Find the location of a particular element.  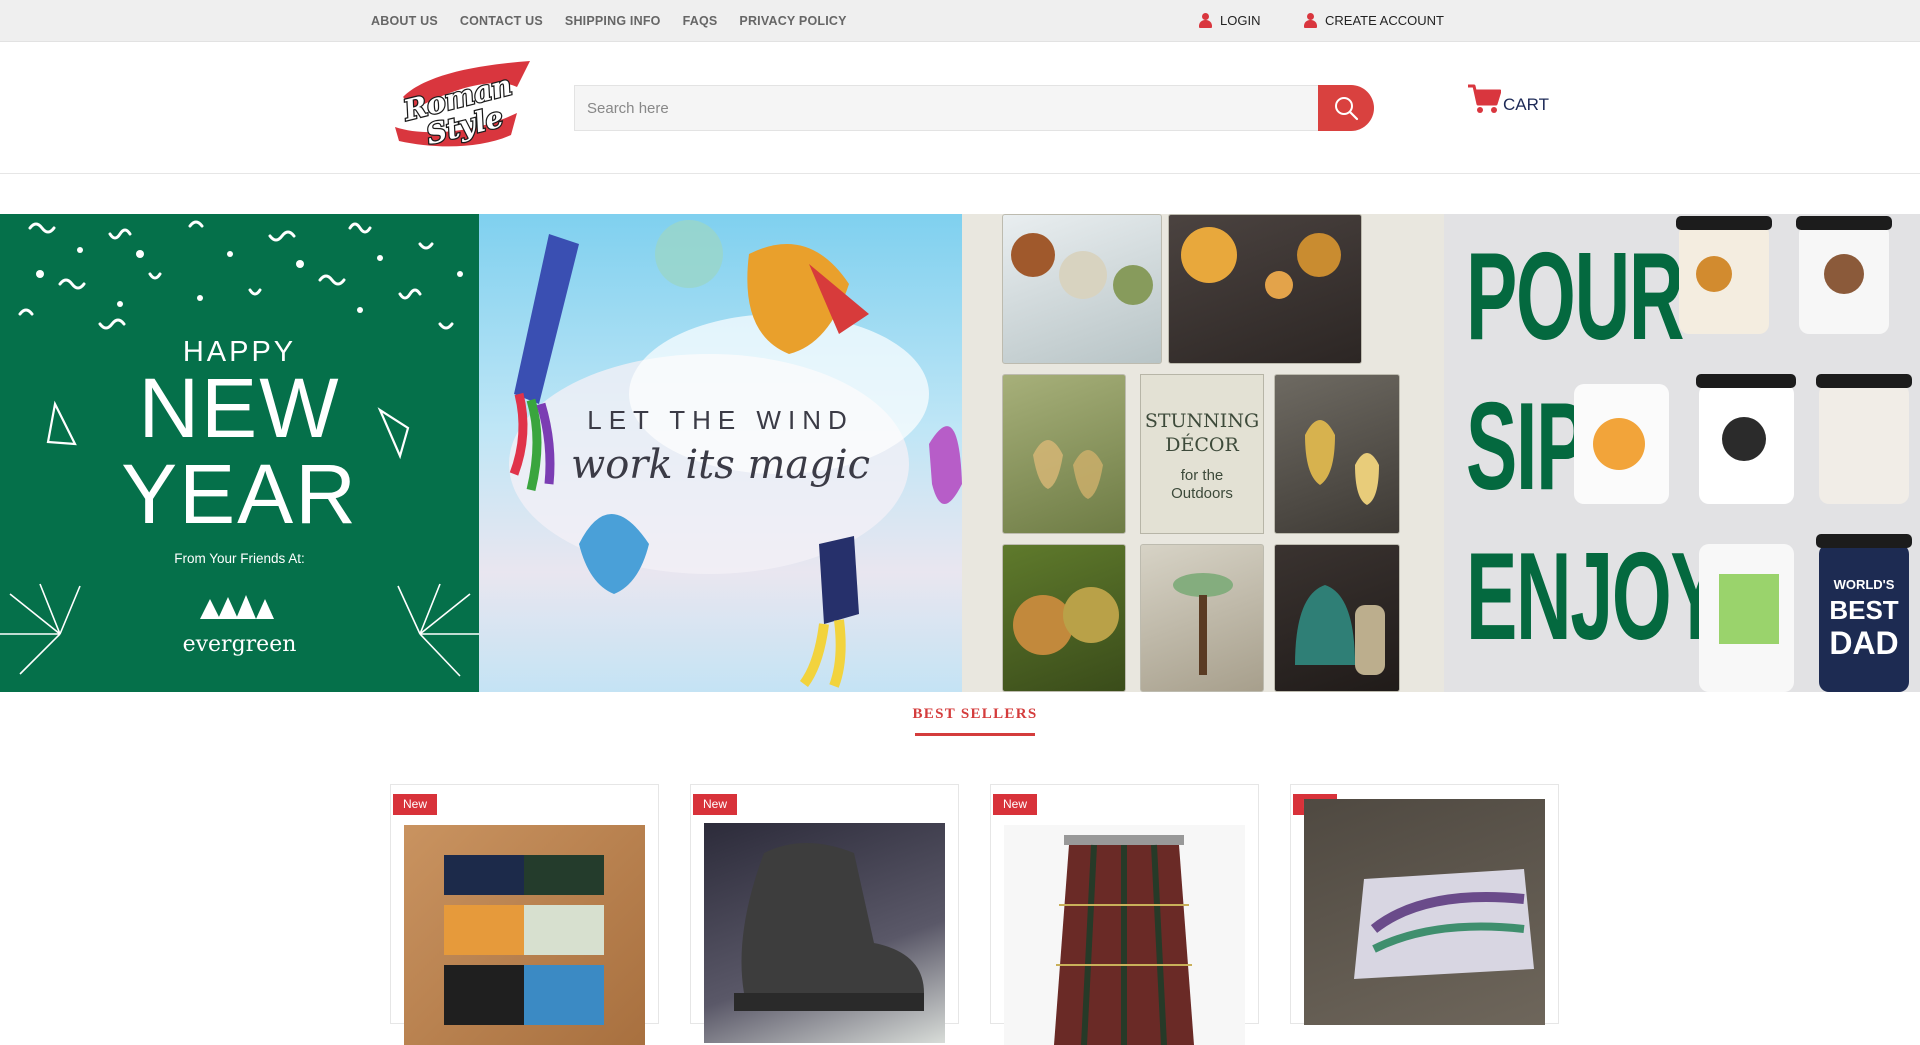

search-input is located at coordinates (946, 108).